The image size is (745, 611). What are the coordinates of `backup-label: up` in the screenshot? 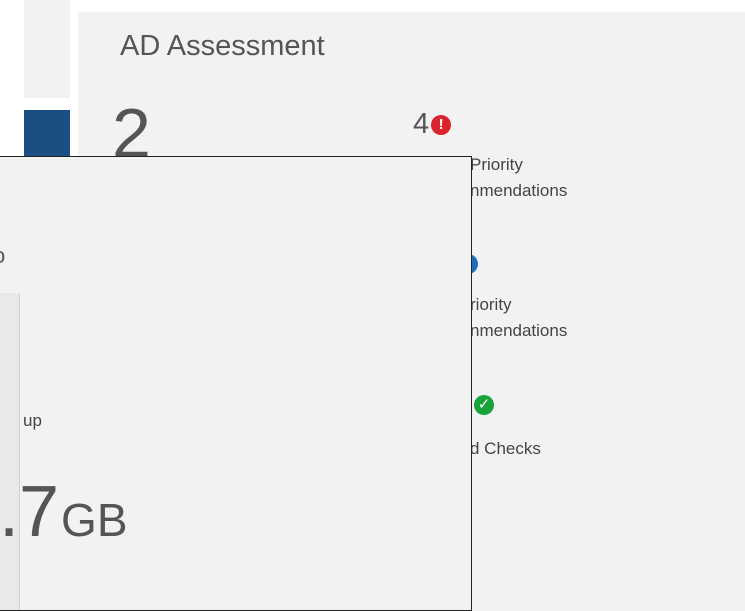 It's located at (32, 420).